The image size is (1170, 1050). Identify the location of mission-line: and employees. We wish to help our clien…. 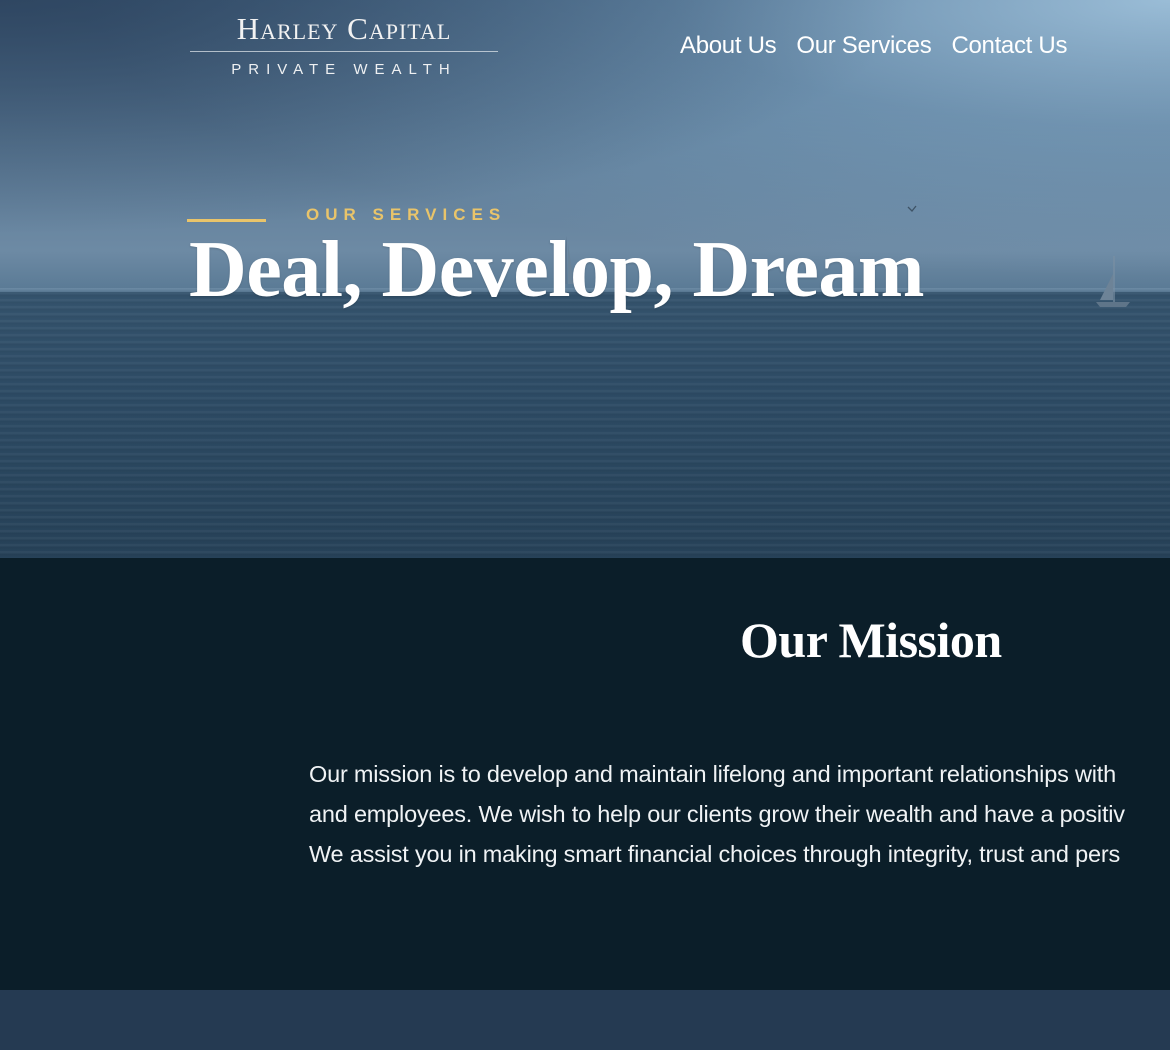
(717, 814).